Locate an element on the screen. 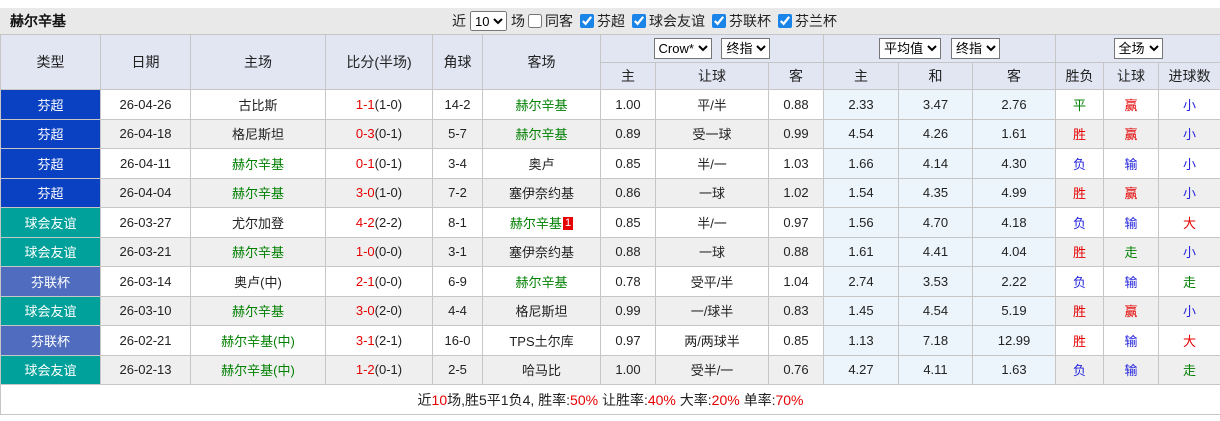 This screenshot has width=1220, height=421. cell-avg-home: 1.54 is located at coordinates (861, 192).